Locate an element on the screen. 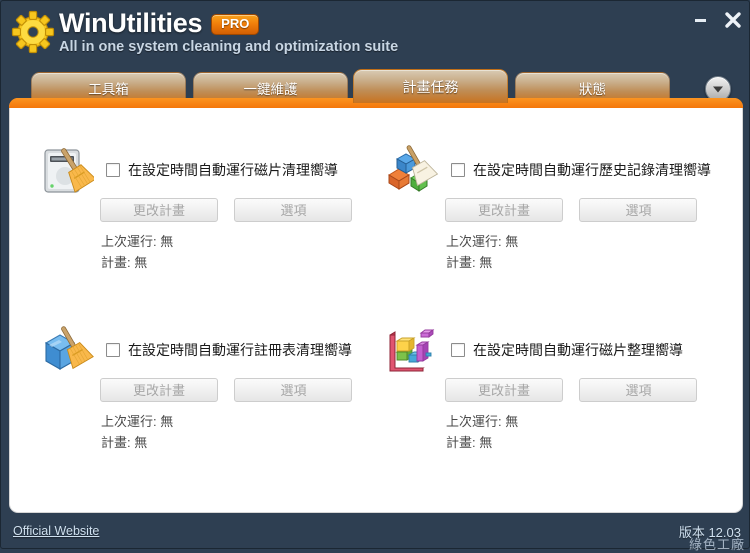 This screenshot has width=750, height=553. footer-bar: Official Website 版本 12.03 綠色工廠 is located at coordinates (375, 534).